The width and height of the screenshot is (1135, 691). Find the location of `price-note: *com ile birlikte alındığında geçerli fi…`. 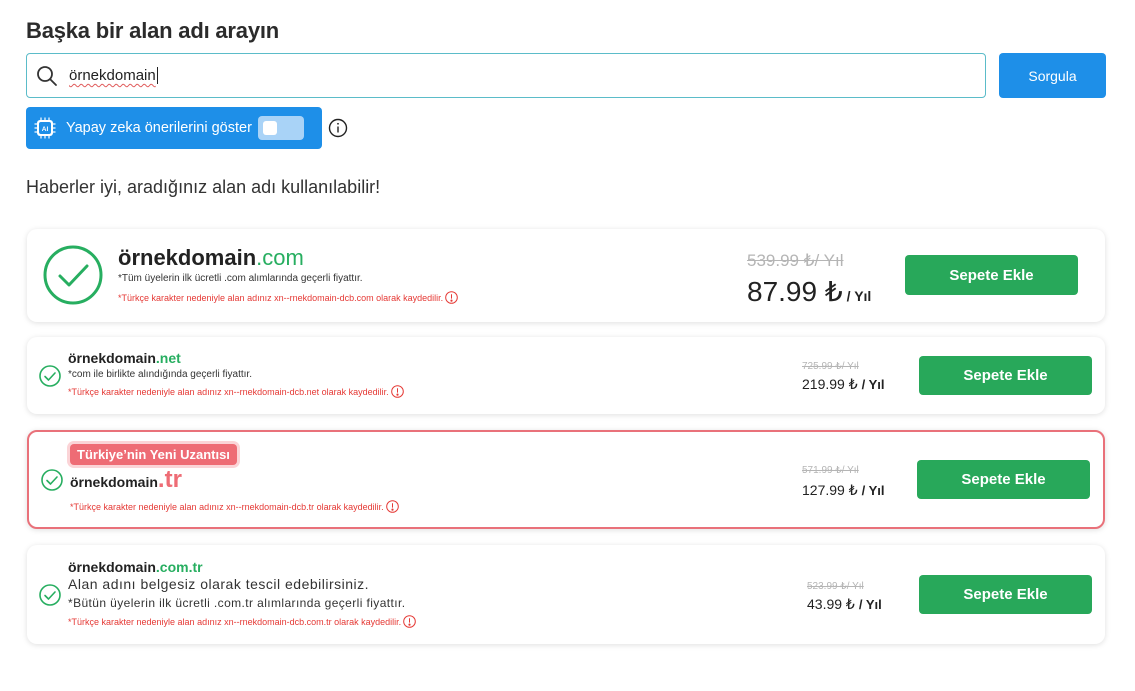

price-note: *com ile birlikte alındığında geçerli fi… is located at coordinates (160, 374).